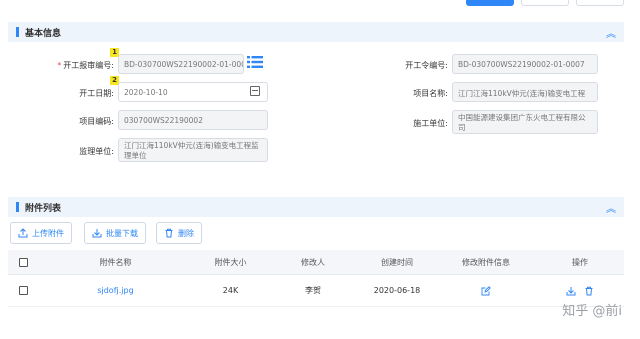  I want to click on start-date-field: 2020-10-10, so click(193, 92).